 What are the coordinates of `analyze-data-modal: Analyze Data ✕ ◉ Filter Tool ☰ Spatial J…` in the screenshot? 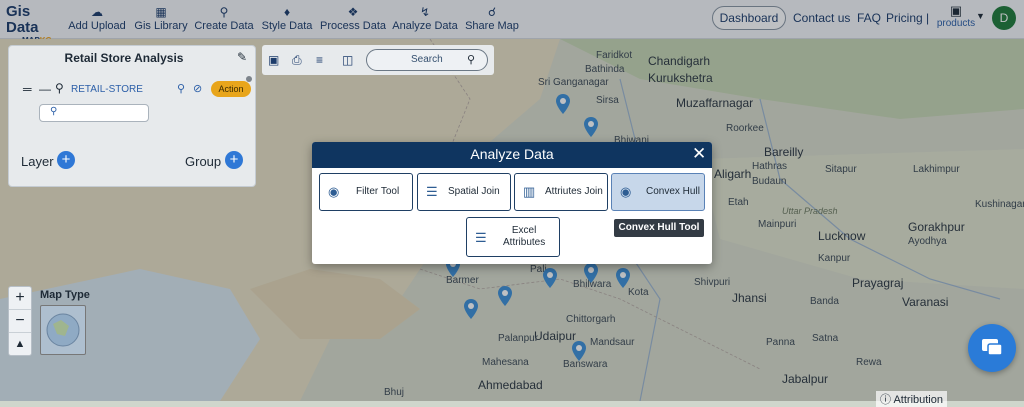 It's located at (512, 203).